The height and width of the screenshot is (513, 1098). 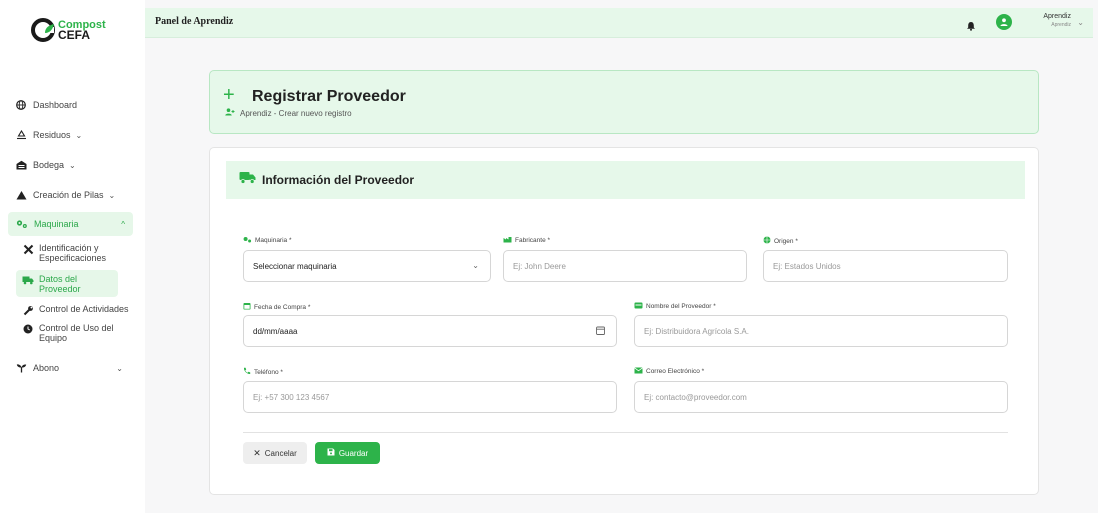 I want to click on section-header: Información del Proveedor, so click(x=625, y=180).